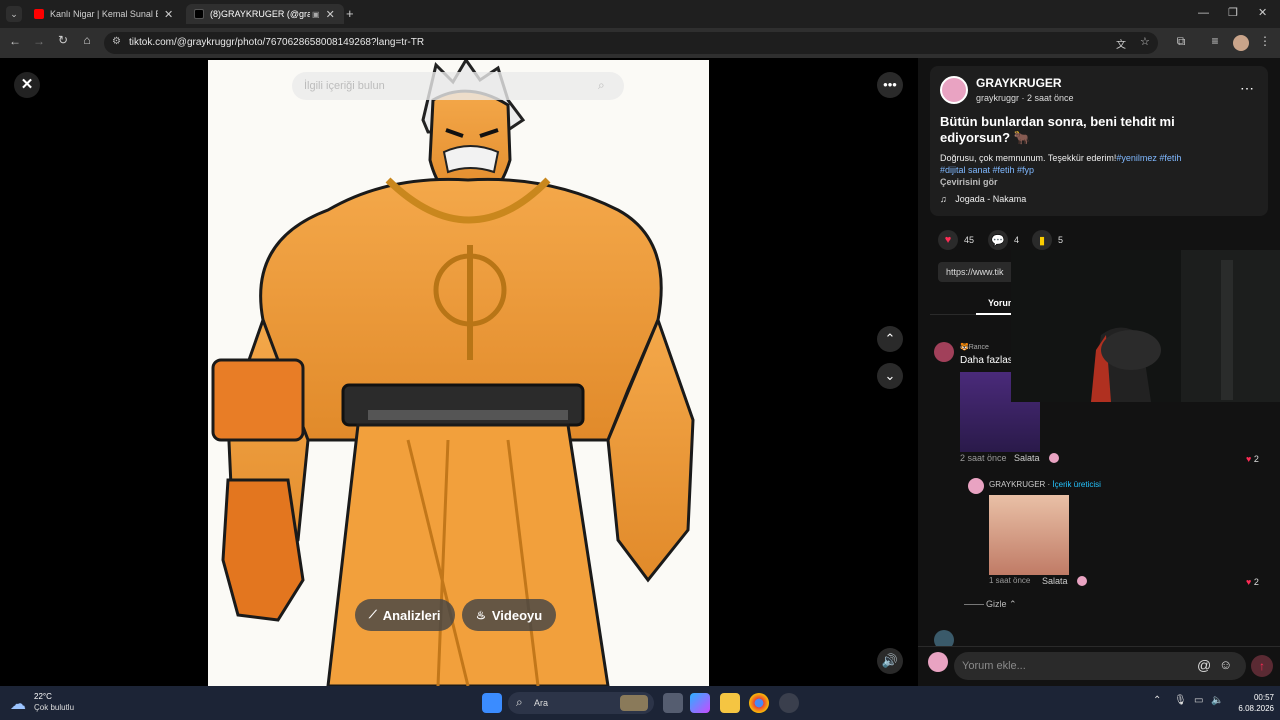 This screenshot has height=720, width=1280. I want to click on hashtags: #yenilmez #fetih, so click(1148, 158).